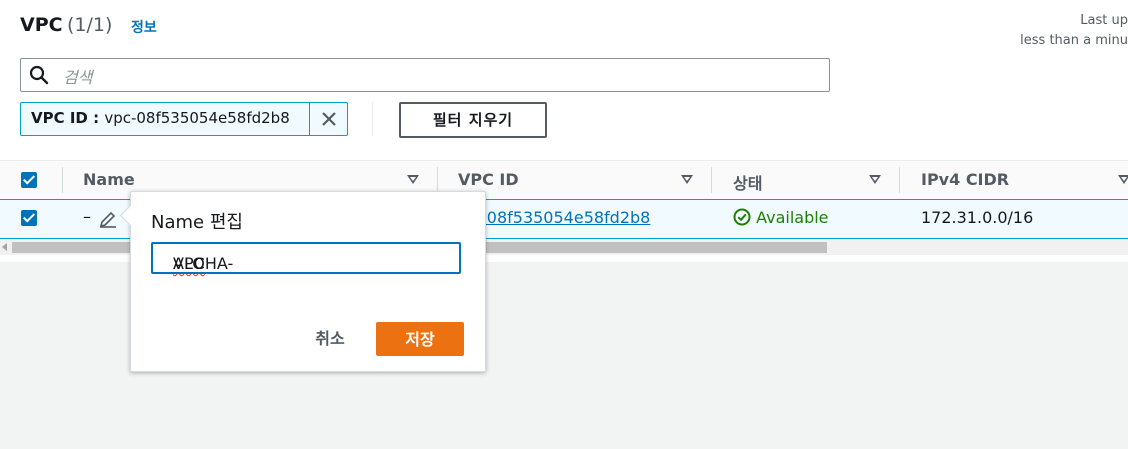 This screenshot has height=449, width=1128. Describe the element at coordinates (29, 180) in the screenshot. I see `select-all-checkbox` at that location.